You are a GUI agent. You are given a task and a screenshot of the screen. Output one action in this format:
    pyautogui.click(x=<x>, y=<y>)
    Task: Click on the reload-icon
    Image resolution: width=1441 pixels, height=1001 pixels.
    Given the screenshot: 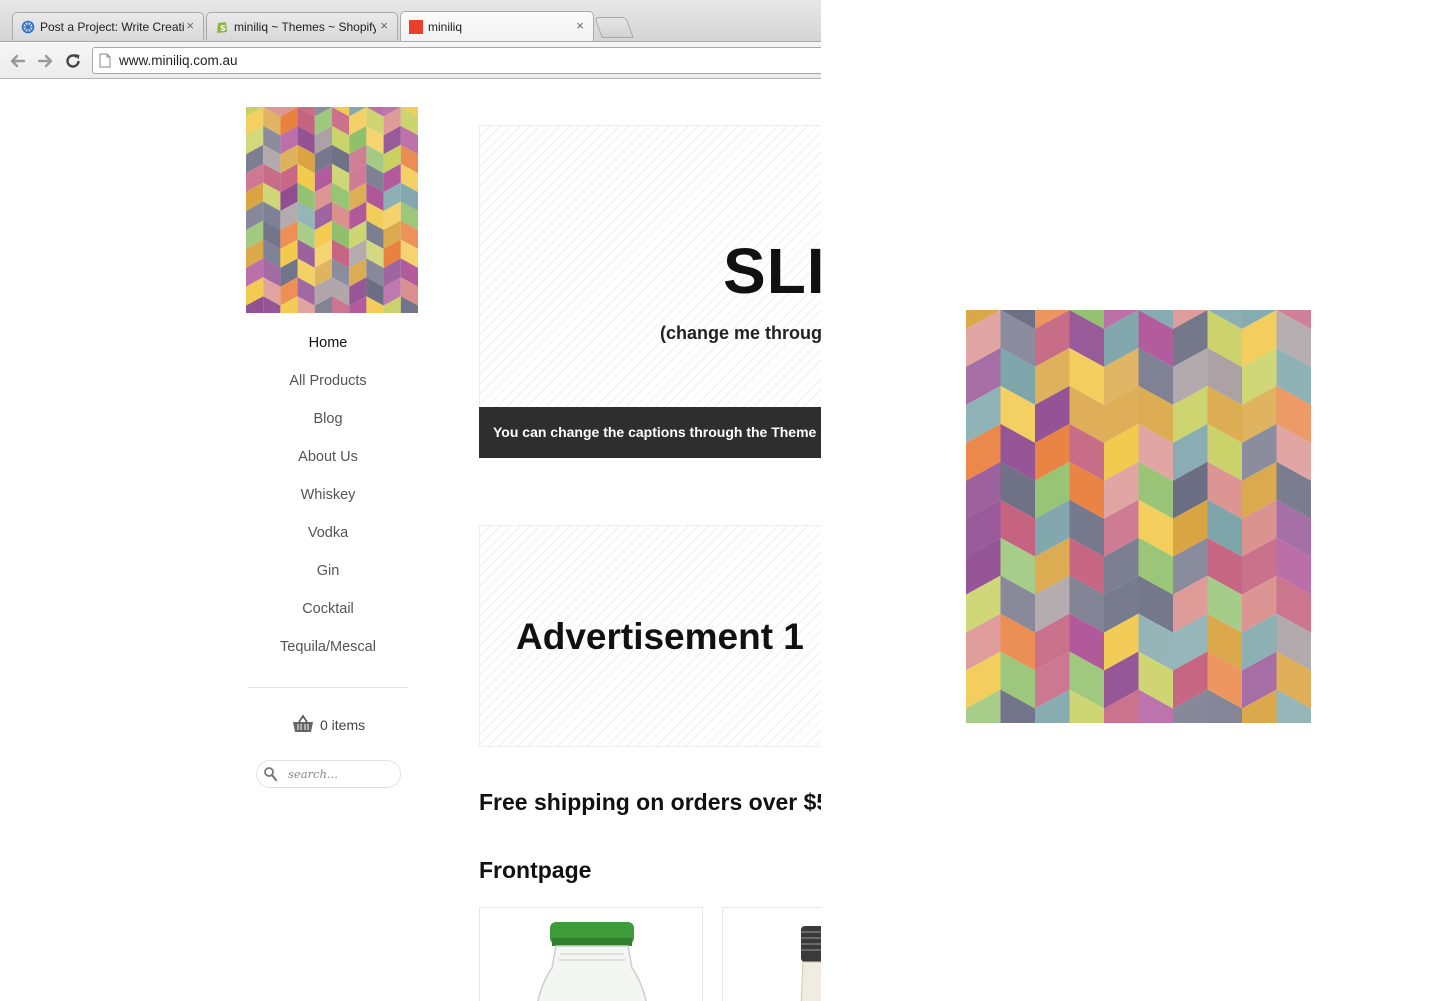 What is the action you would take?
    pyautogui.click(x=73, y=61)
    